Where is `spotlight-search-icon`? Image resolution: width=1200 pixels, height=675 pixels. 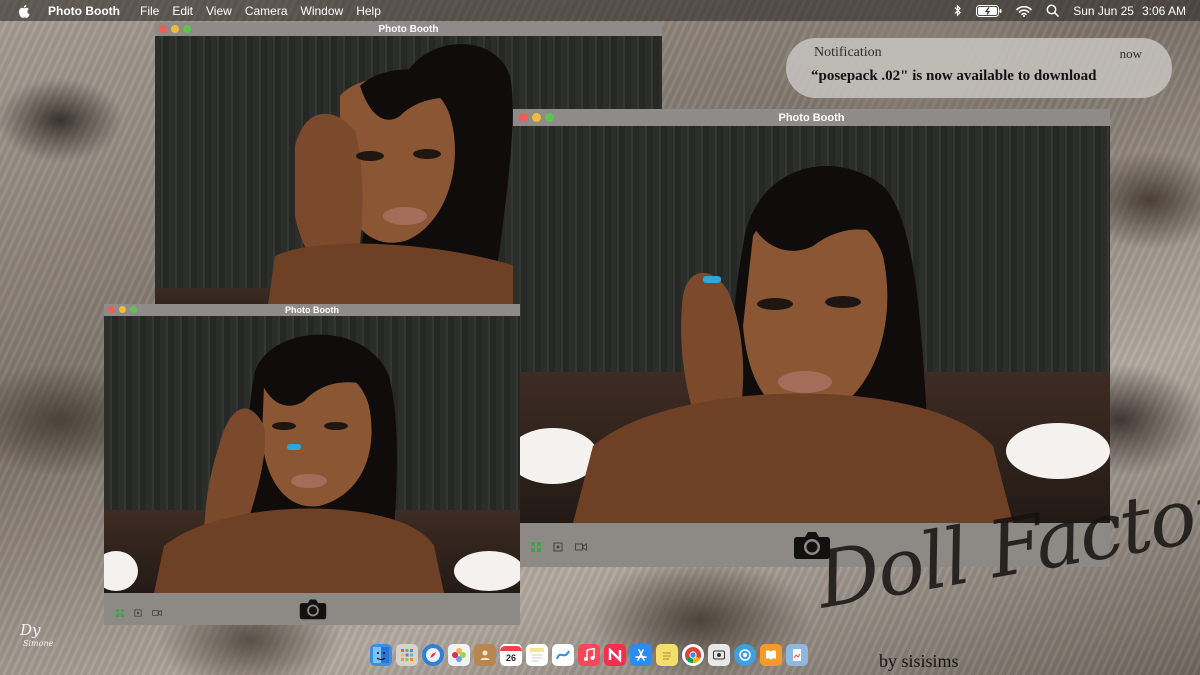
spotlight-search-icon is located at coordinates (1053, 10).